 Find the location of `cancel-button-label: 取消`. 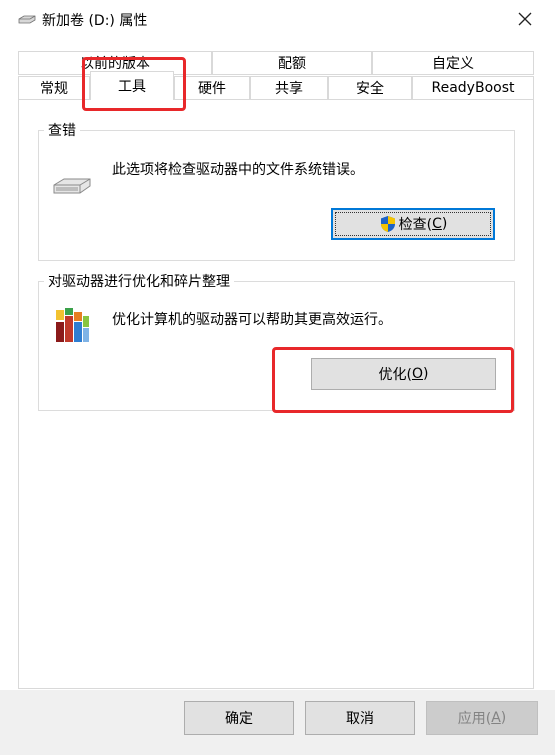

cancel-button-label: 取消 is located at coordinates (360, 719).